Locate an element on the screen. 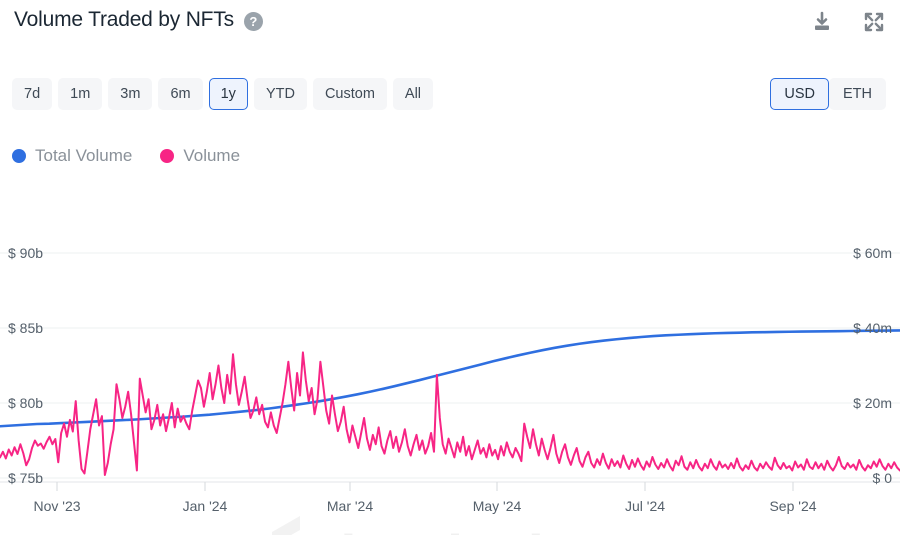 Image resolution: width=900 pixels, height=535 pixels. range-button-1m: 1m is located at coordinates (80, 94).